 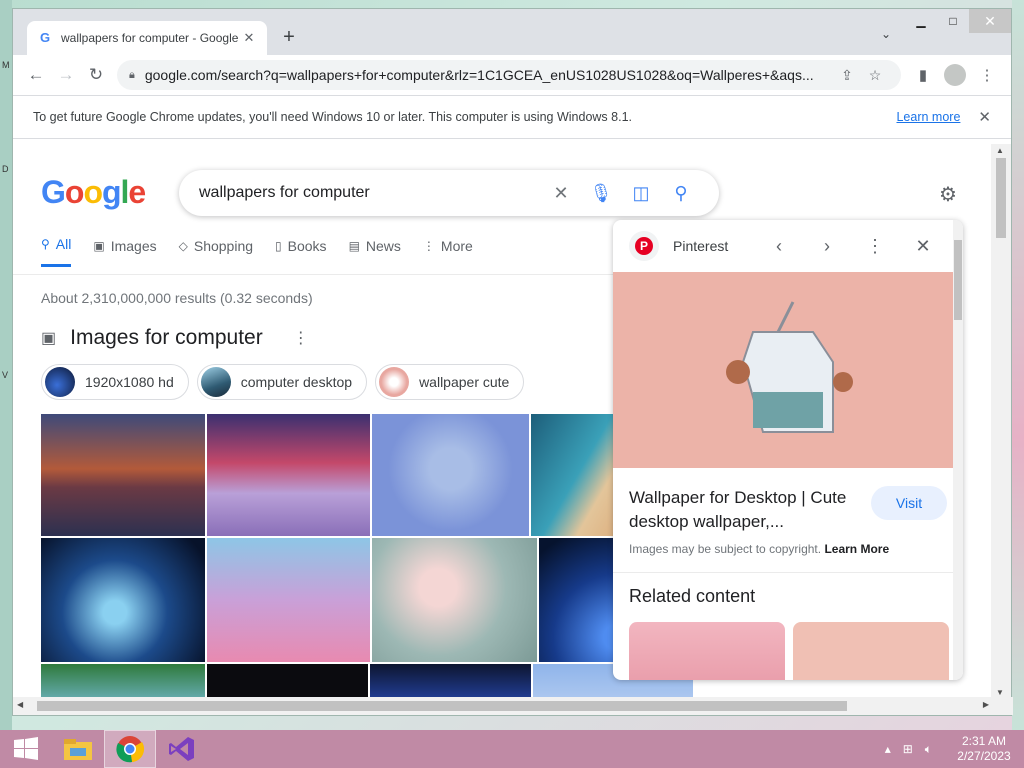 What do you see at coordinates (36, 75) in the screenshot?
I see `back-button: ←` at bounding box center [36, 75].